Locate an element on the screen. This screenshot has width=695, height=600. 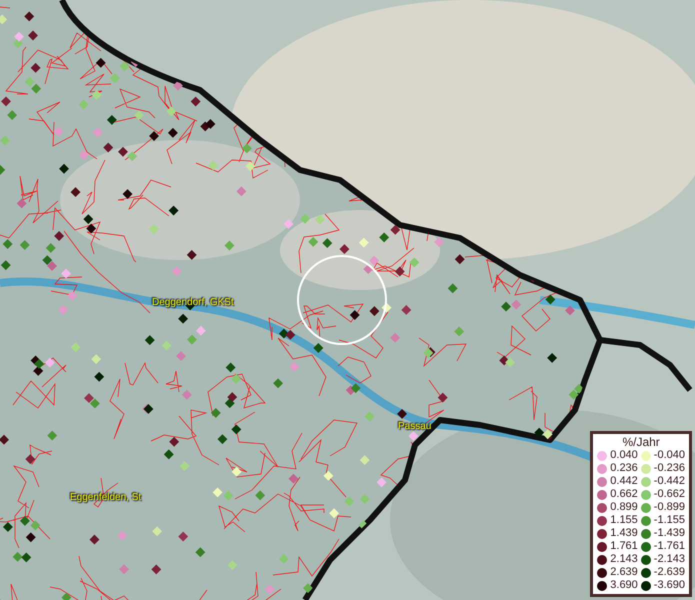
legend-value: -0.442 is located at coordinates (669, 481).